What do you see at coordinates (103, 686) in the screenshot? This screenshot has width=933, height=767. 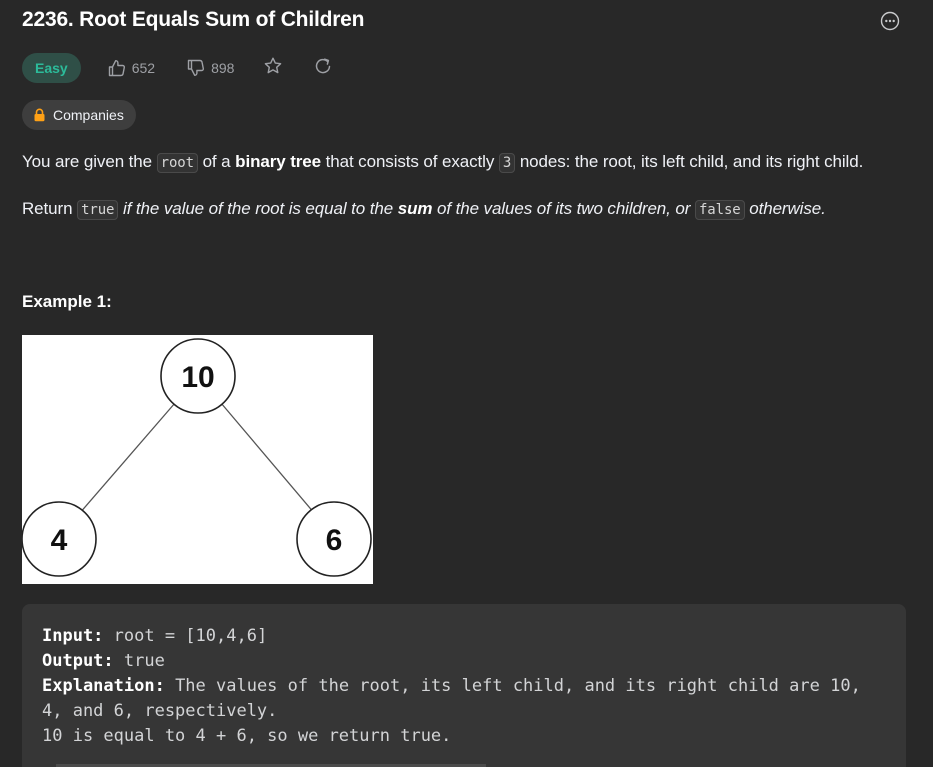 I see `explanation-label: Explanation:` at bounding box center [103, 686].